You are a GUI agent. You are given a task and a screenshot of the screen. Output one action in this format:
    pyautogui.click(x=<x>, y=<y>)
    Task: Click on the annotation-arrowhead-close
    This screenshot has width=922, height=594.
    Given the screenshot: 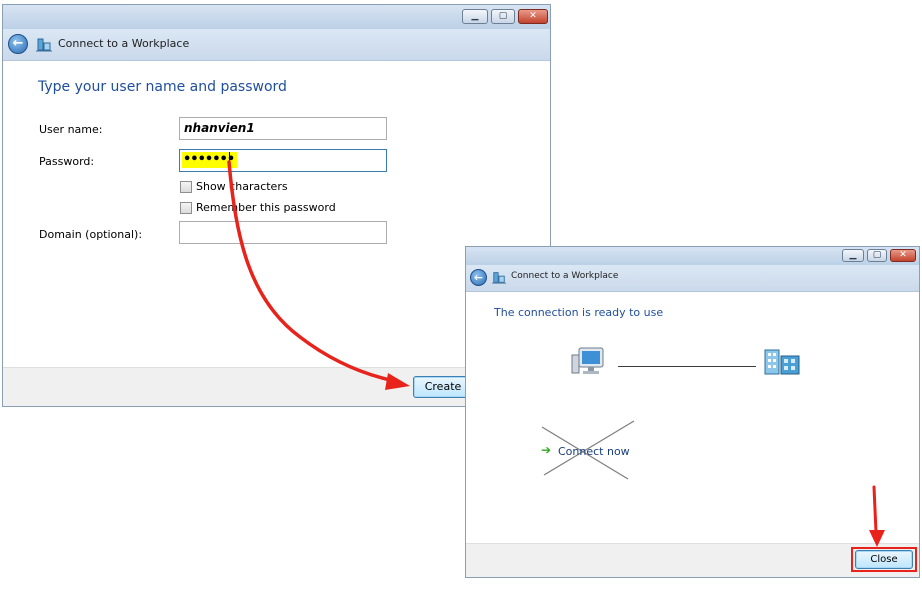 What is the action you would take?
    pyautogui.click(x=877, y=538)
    